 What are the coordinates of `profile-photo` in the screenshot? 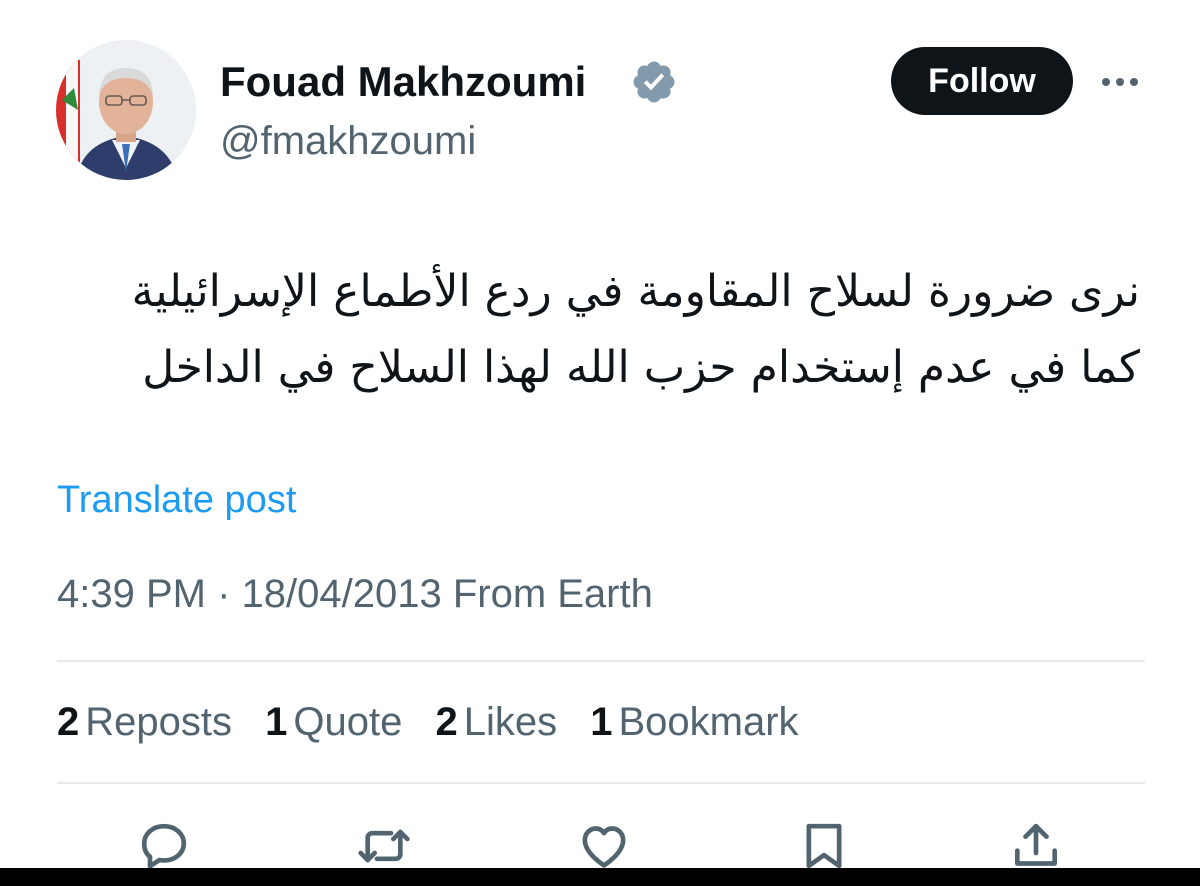 It's located at (126, 110).